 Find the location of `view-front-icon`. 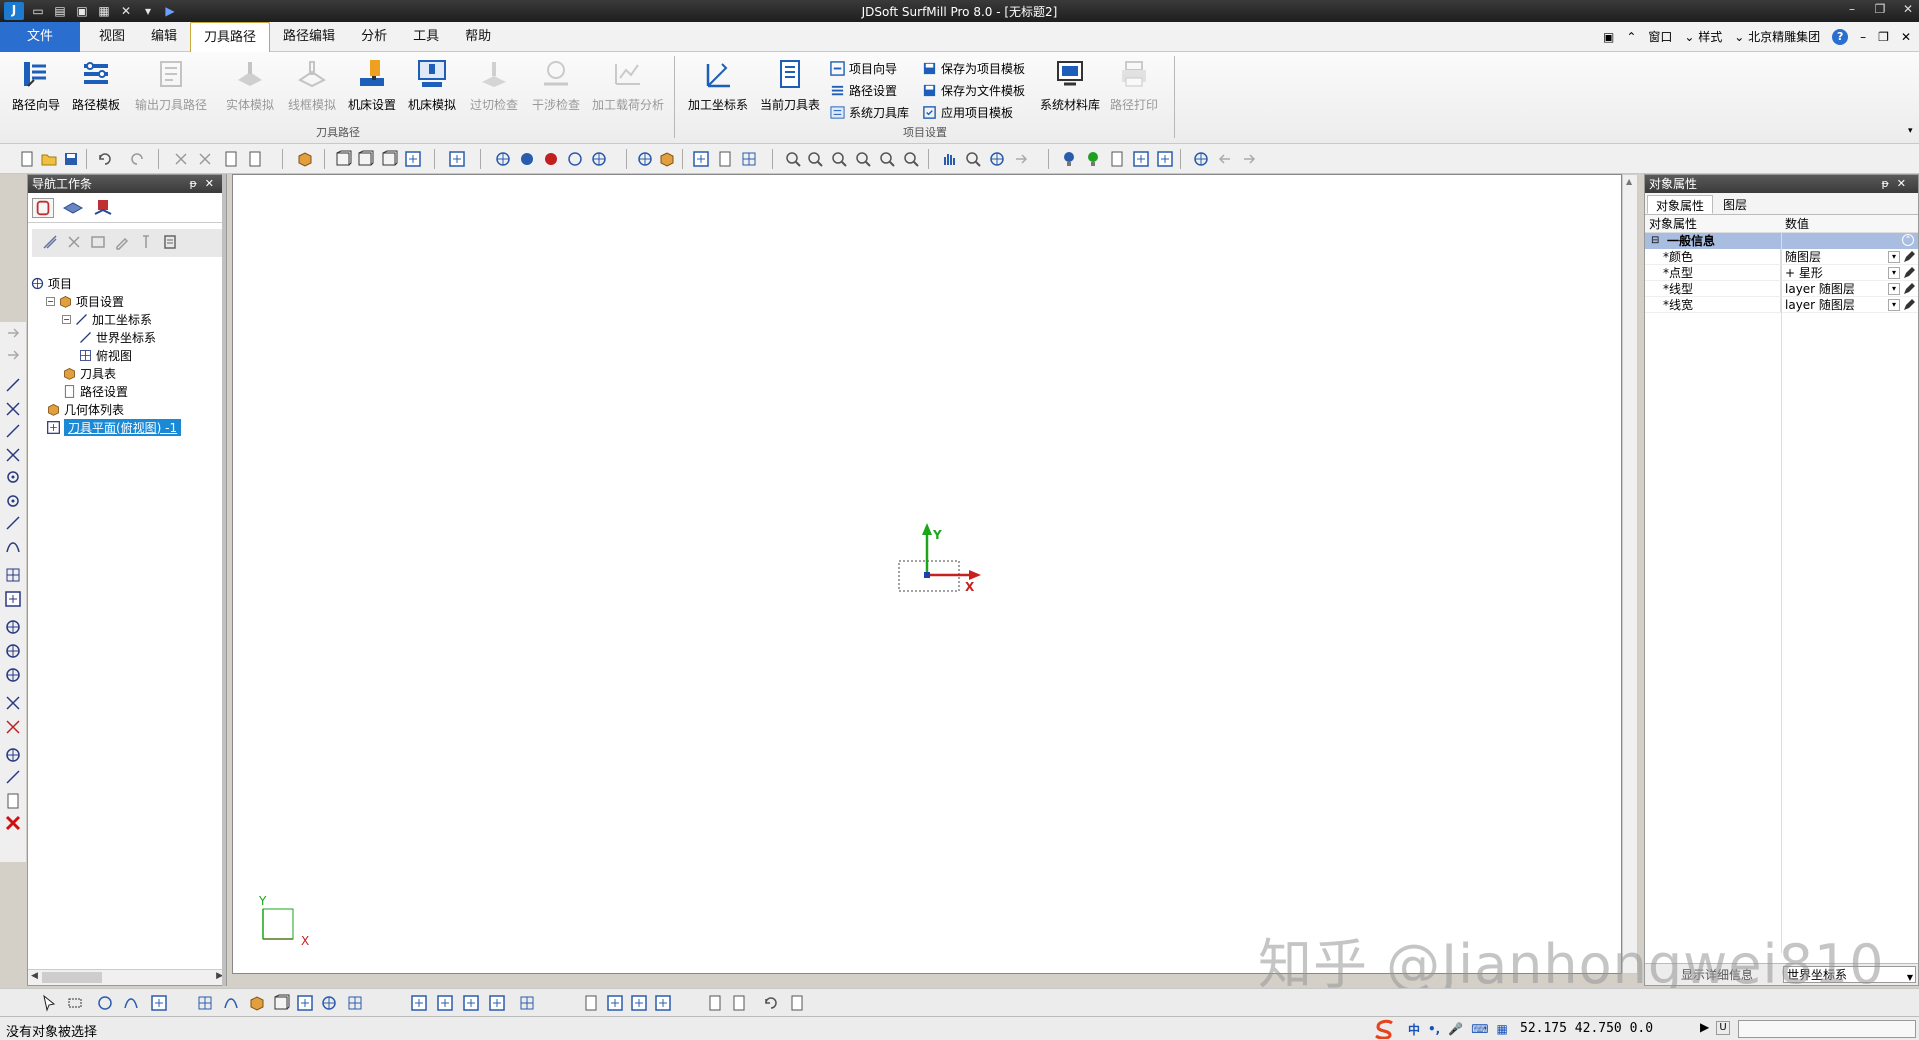

view-front-icon is located at coordinates (343, 159).